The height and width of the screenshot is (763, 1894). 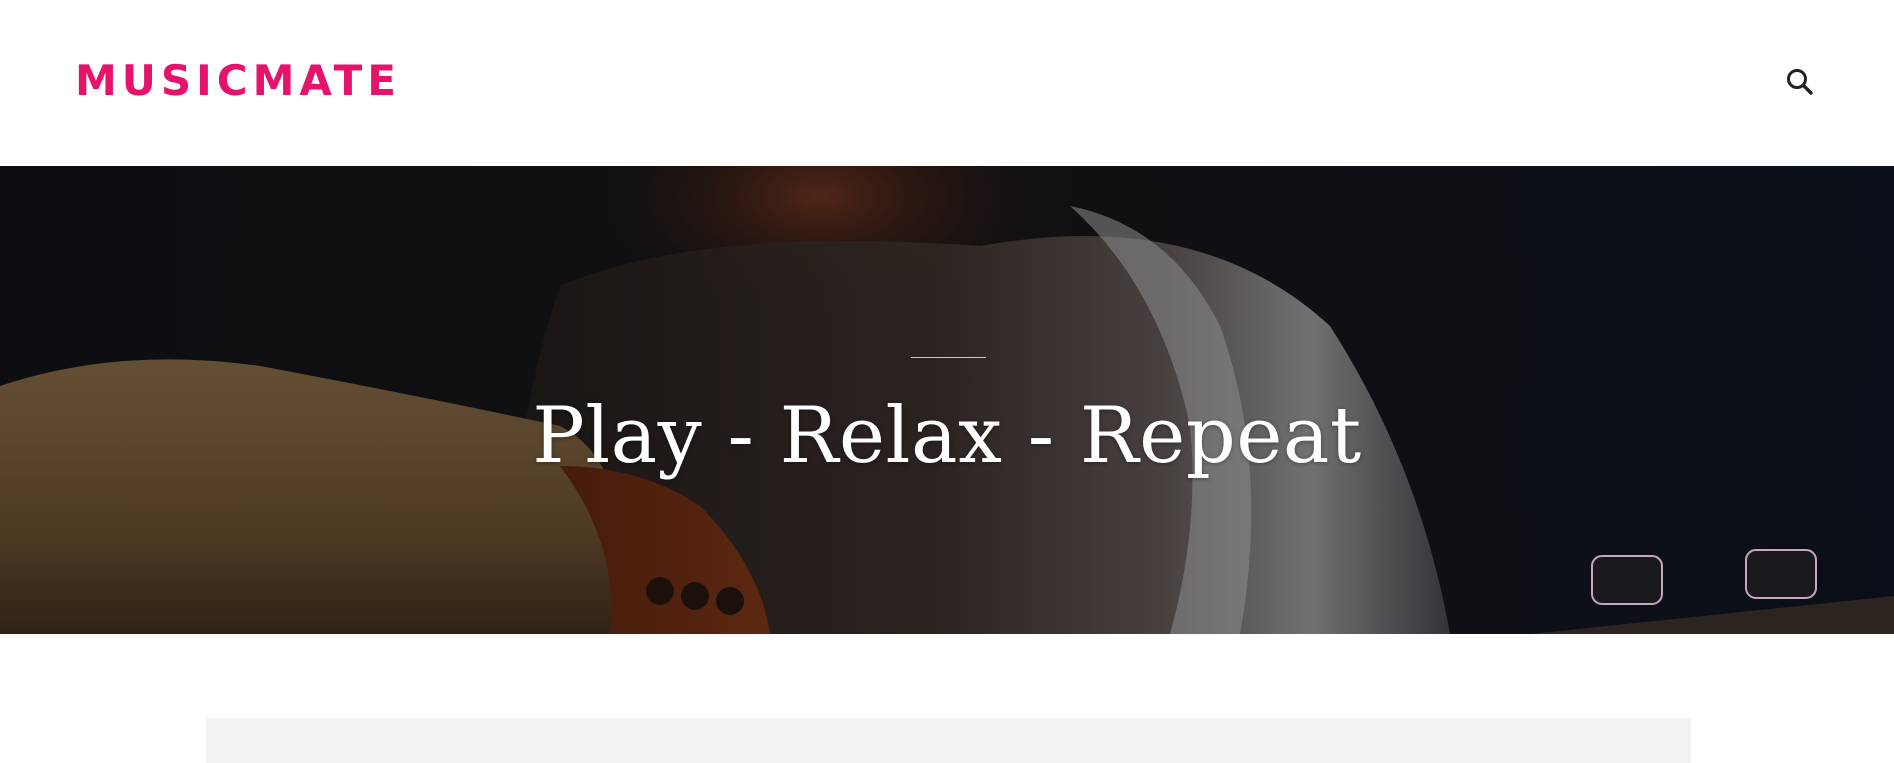 I want to click on hero-title: Play - Relax - Repeat, so click(x=947, y=436).